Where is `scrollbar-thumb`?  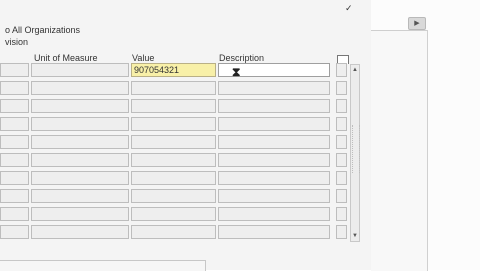 scrollbar-thumb is located at coordinates (356, 149).